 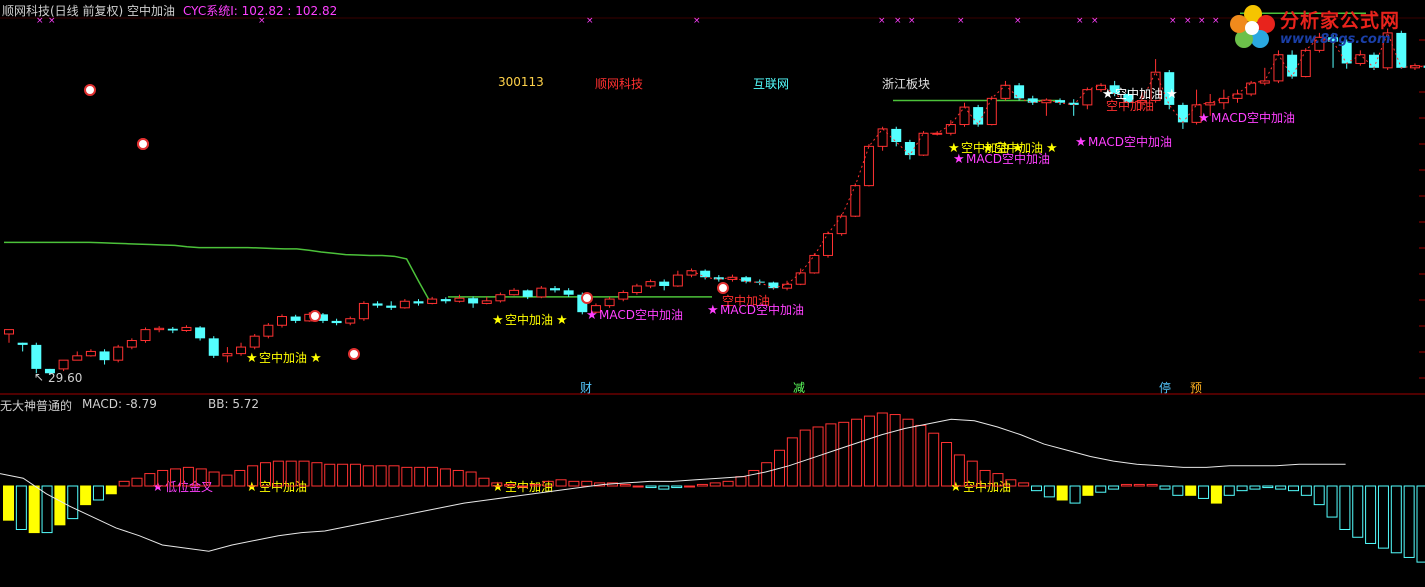 I want to click on low-price-label: 29.60, so click(x=65, y=378).